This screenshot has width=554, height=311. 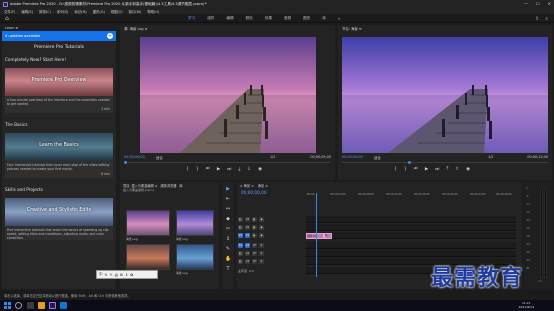 I want to click on program-resolution-select: 1/2, so click(x=490, y=157).